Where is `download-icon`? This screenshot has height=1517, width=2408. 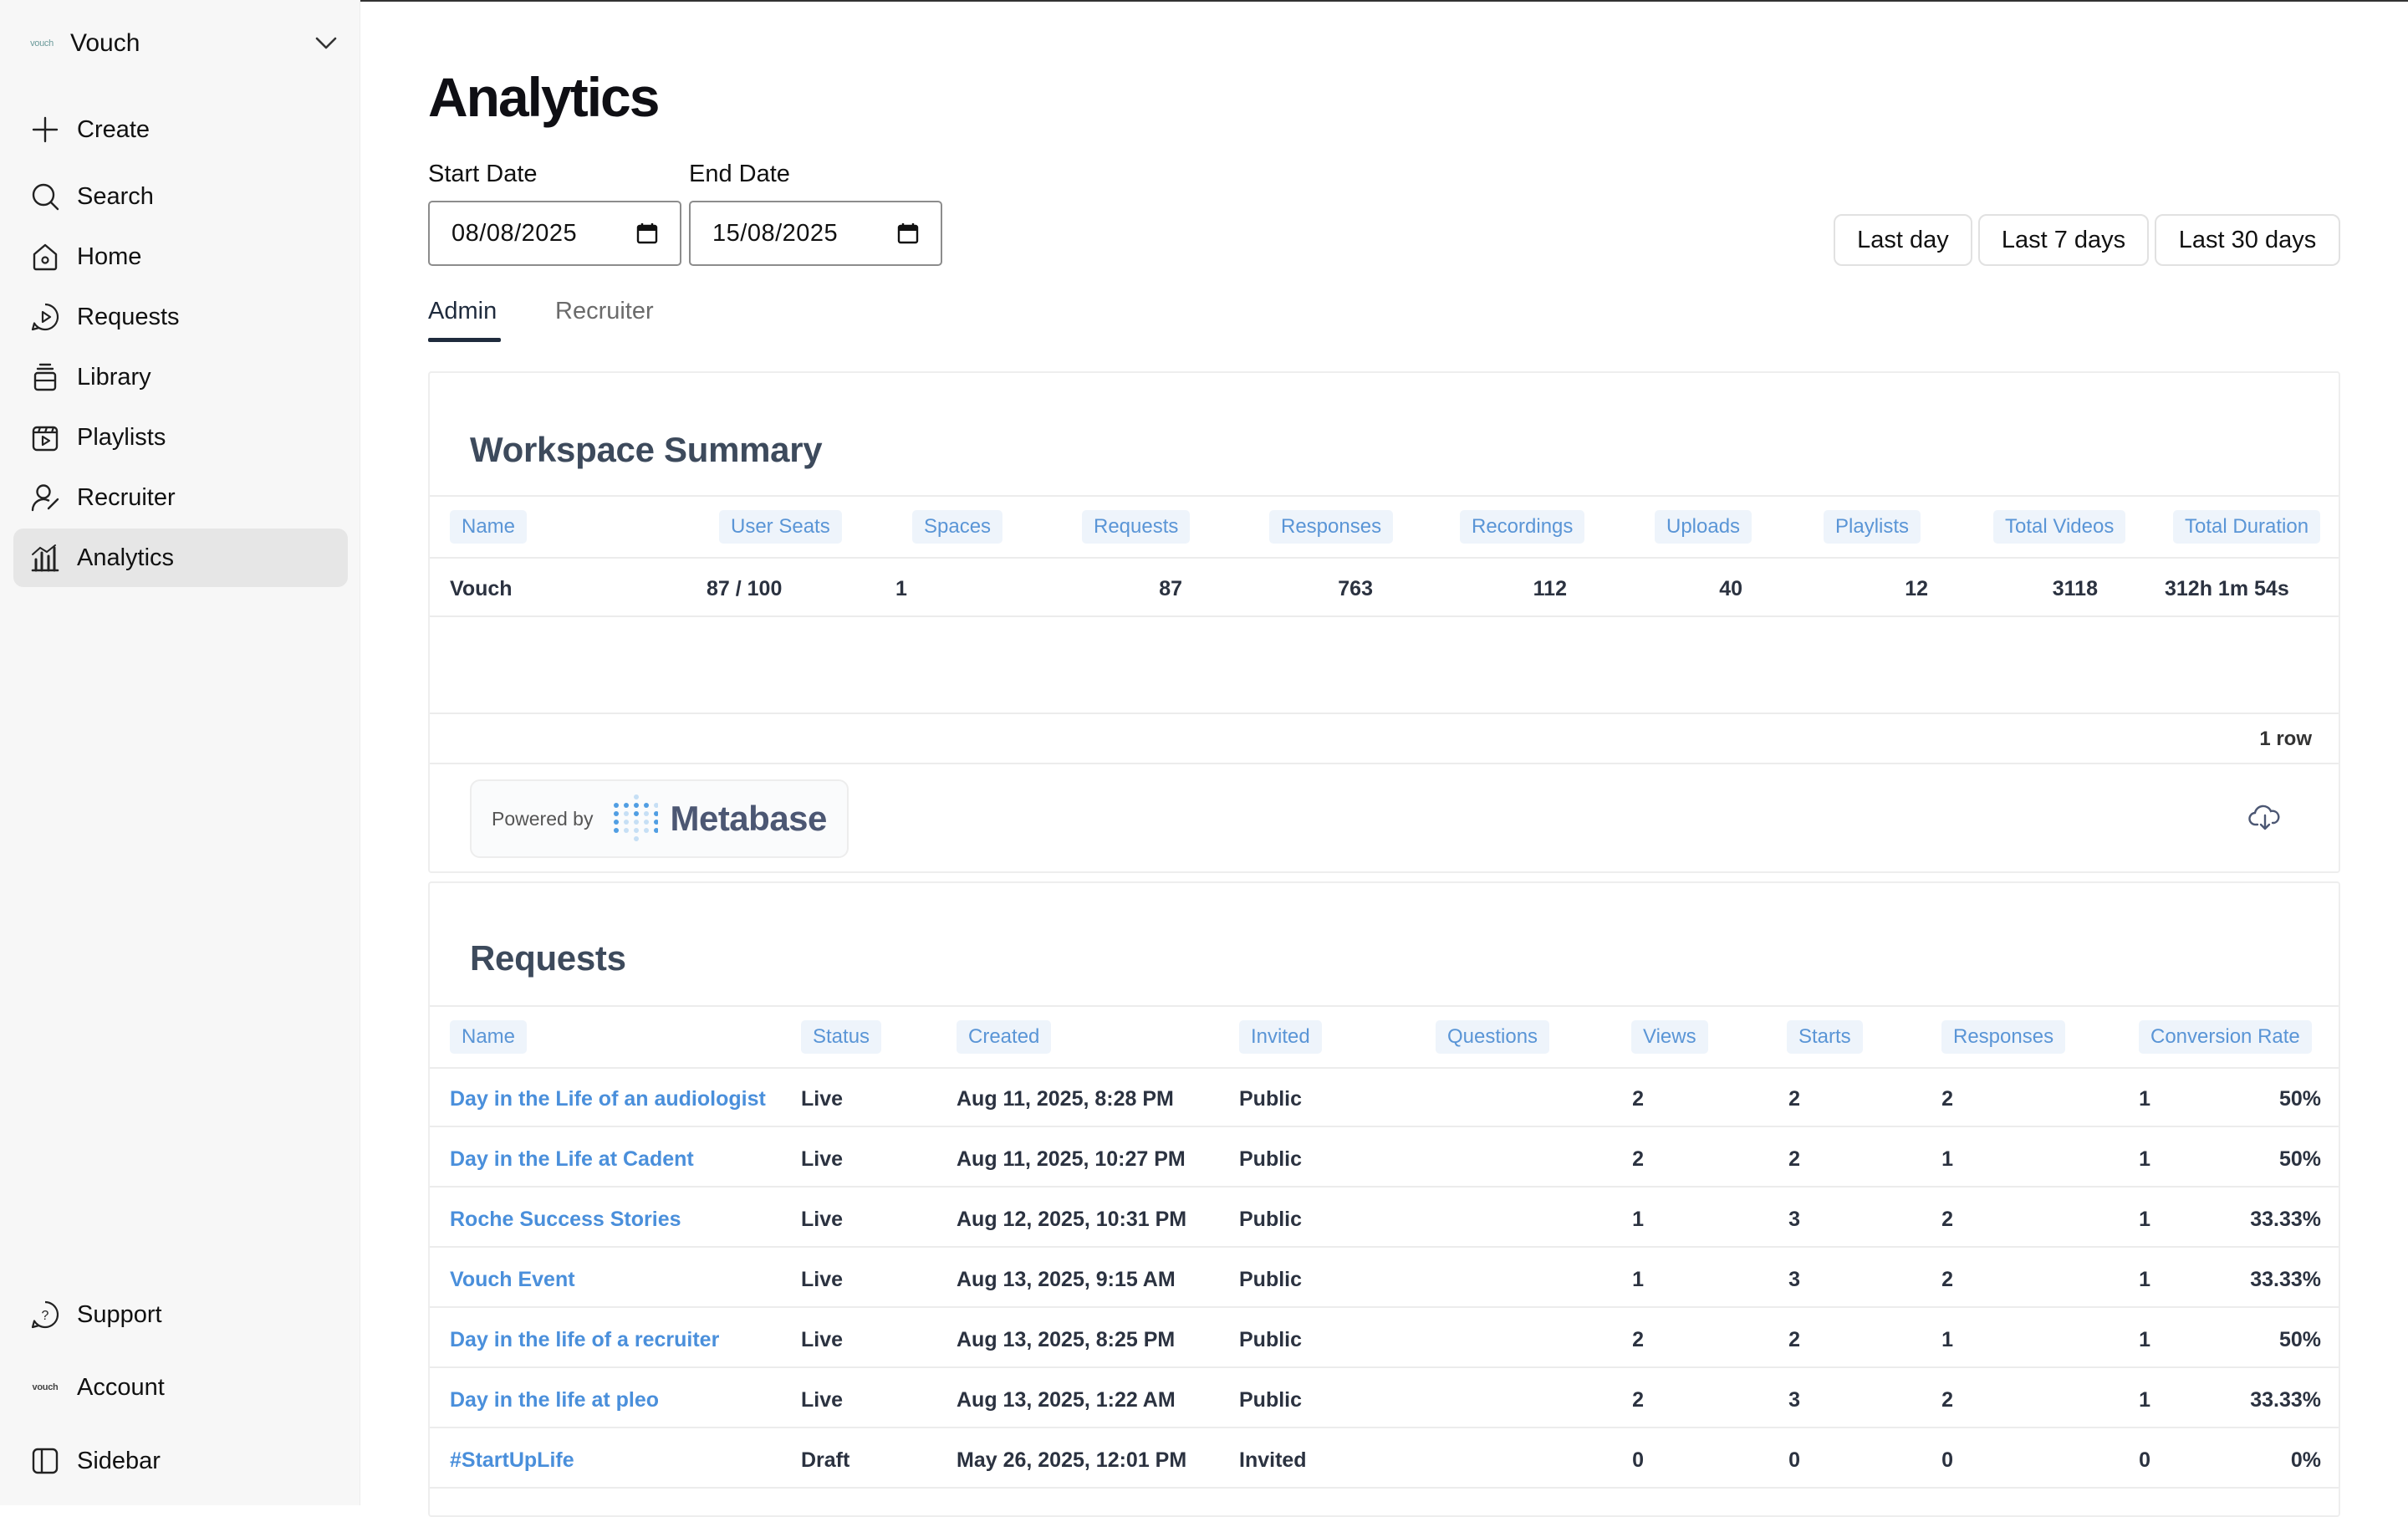
download-icon is located at coordinates (2265, 818).